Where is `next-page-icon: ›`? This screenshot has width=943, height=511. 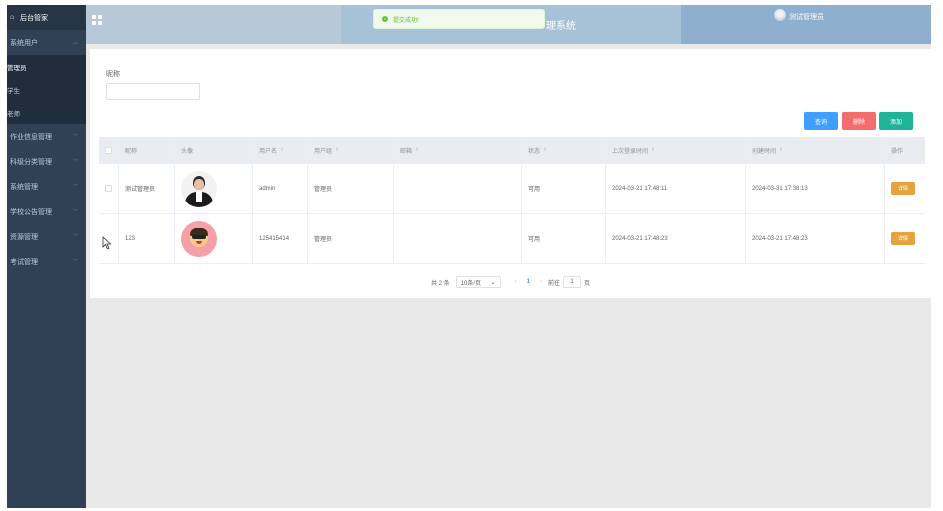
next-page-icon: › is located at coordinates (541, 282).